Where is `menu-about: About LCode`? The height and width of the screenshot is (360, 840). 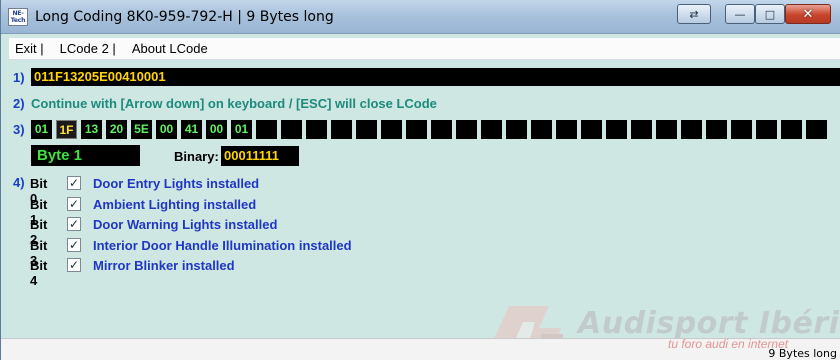 menu-about: About LCode is located at coordinates (170, 48).